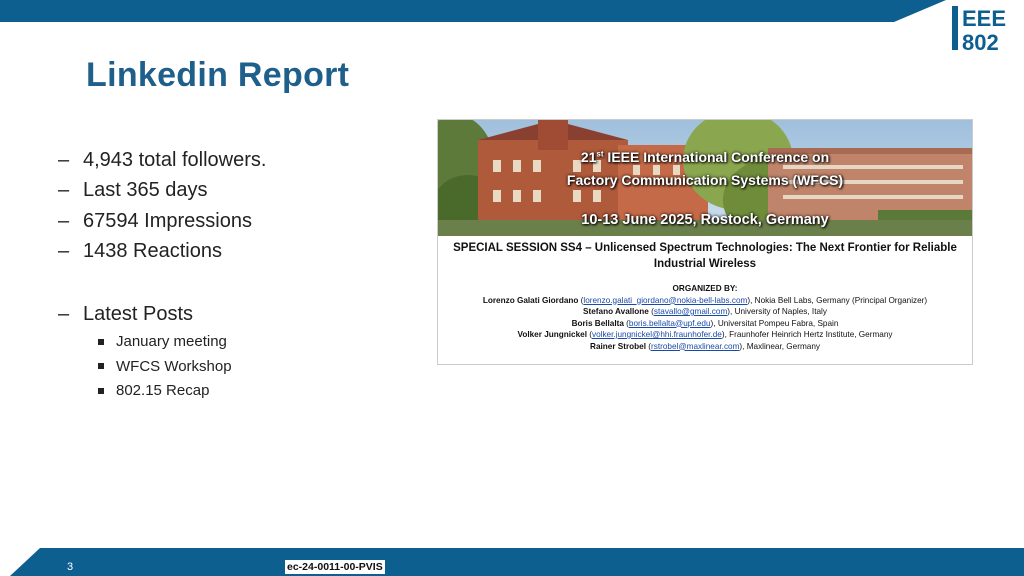 This screenshot has width=1024, height=576. I want to click on stat-period: Last 365 days, so click(145, 190).